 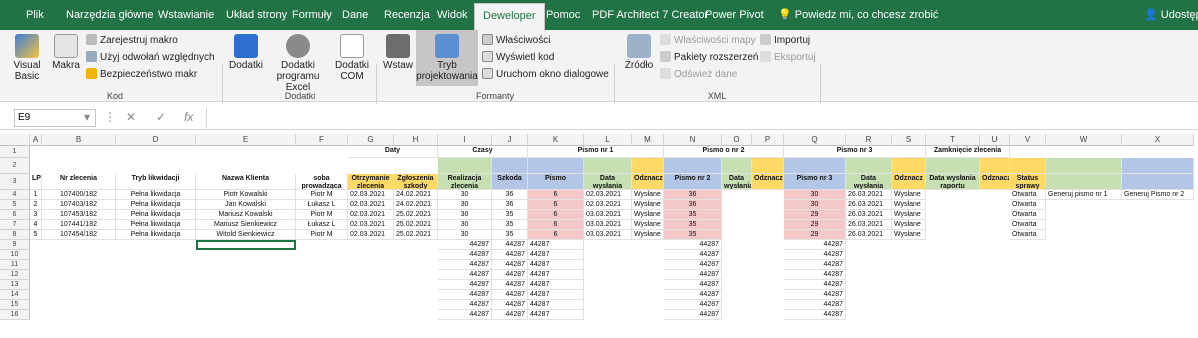 I want to click on share-button: 👤 Udostęp, so click(x=1167, y=15).